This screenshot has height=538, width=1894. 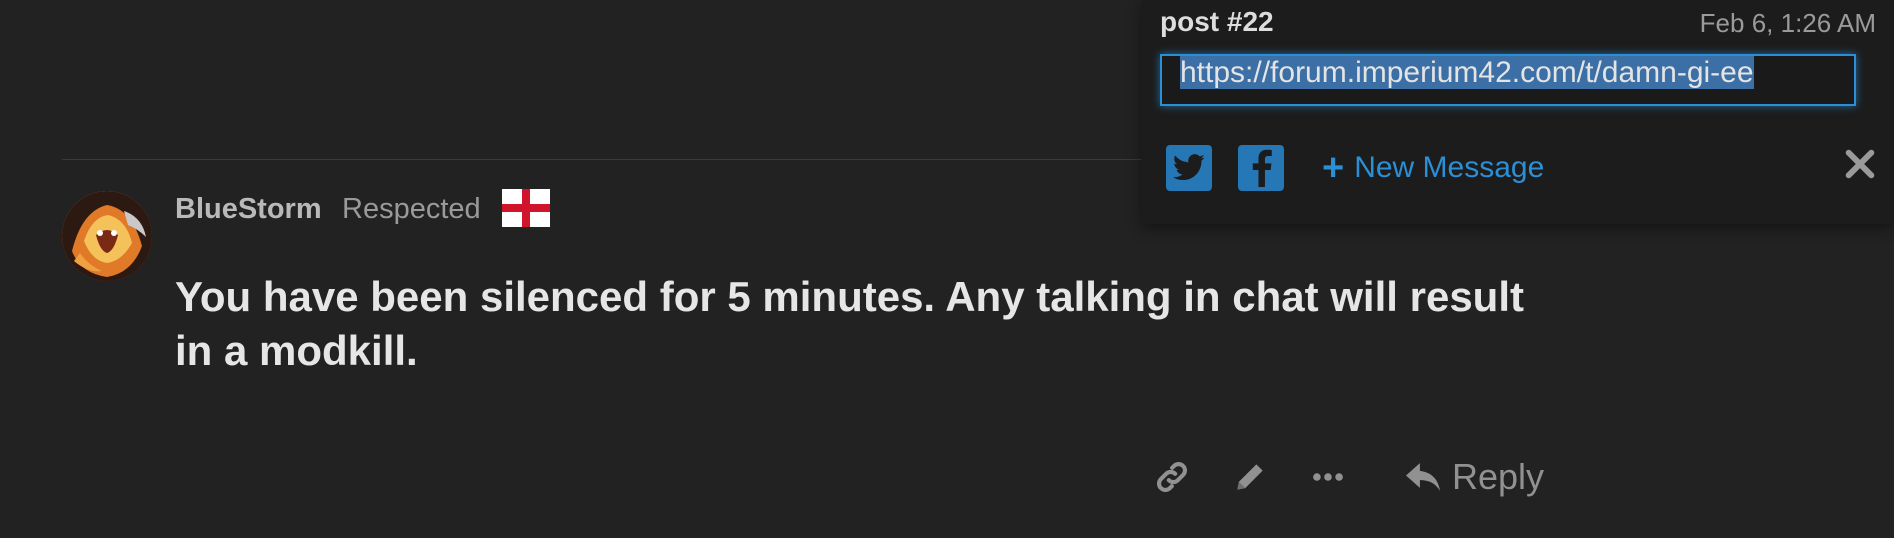 I want to click on post-username: BlueStorm, so click(x=248, y=209).